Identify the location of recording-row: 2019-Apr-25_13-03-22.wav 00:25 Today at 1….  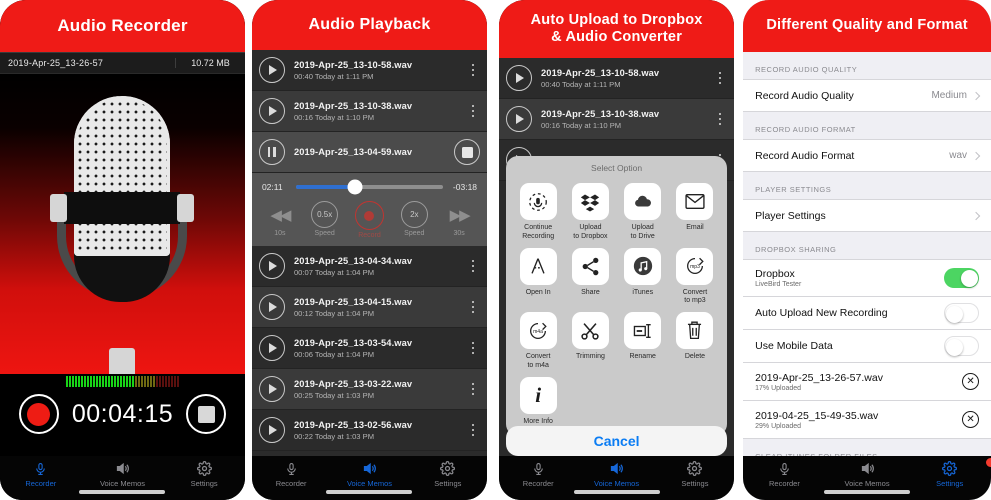
(369, 389).